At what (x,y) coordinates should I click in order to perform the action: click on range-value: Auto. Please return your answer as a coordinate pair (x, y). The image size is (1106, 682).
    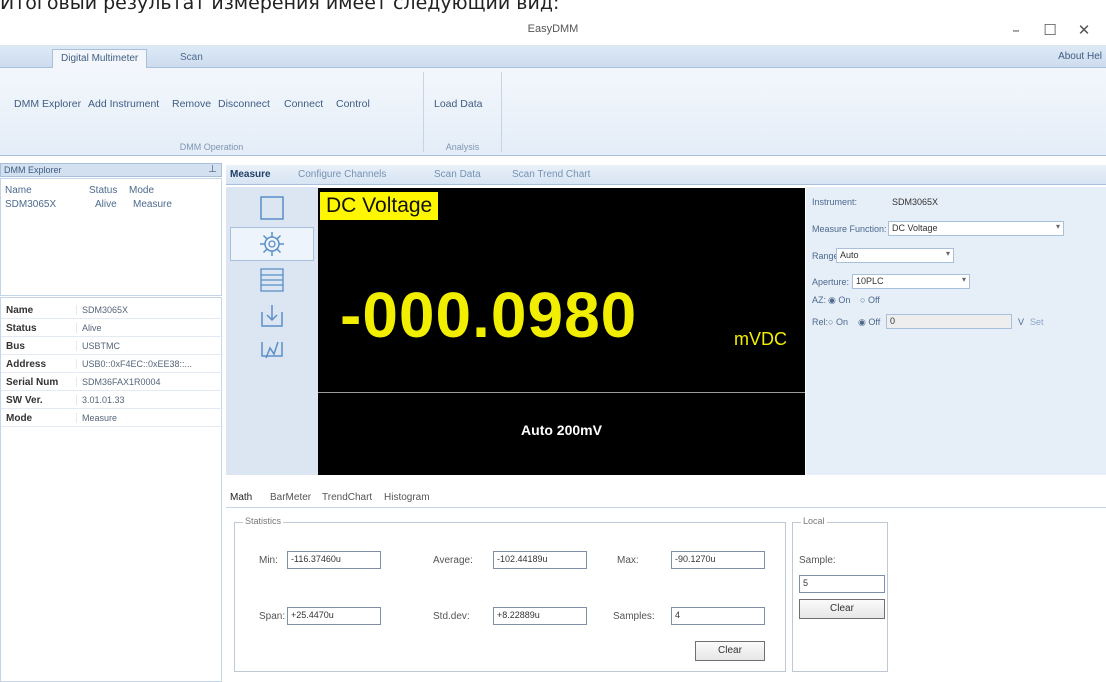
    Looking at the image, I should click on (849, 255).